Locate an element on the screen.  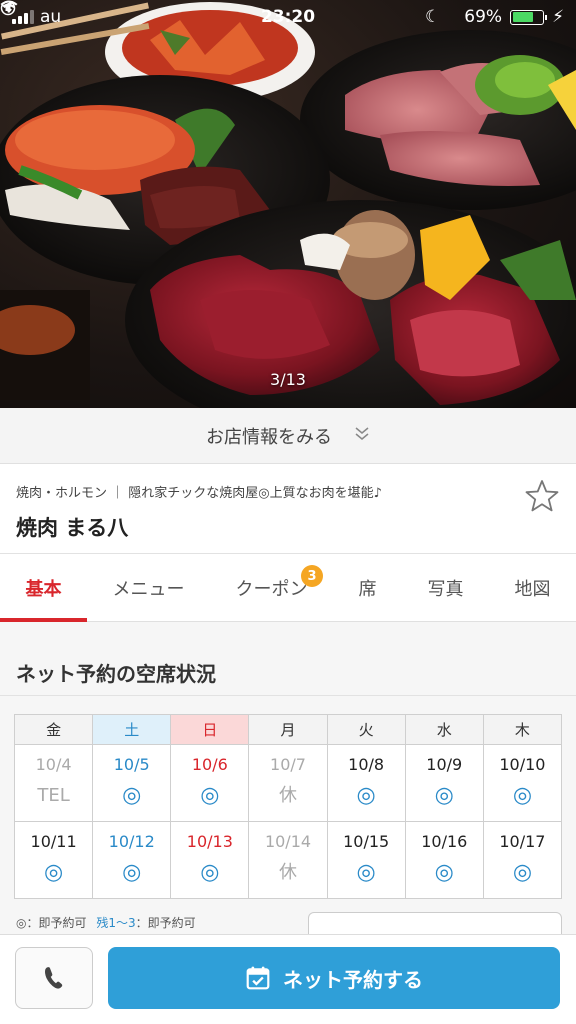
availability-legend: ◎：即予約可 残1〜3：即予約可 is located at coordinates (106, 922).